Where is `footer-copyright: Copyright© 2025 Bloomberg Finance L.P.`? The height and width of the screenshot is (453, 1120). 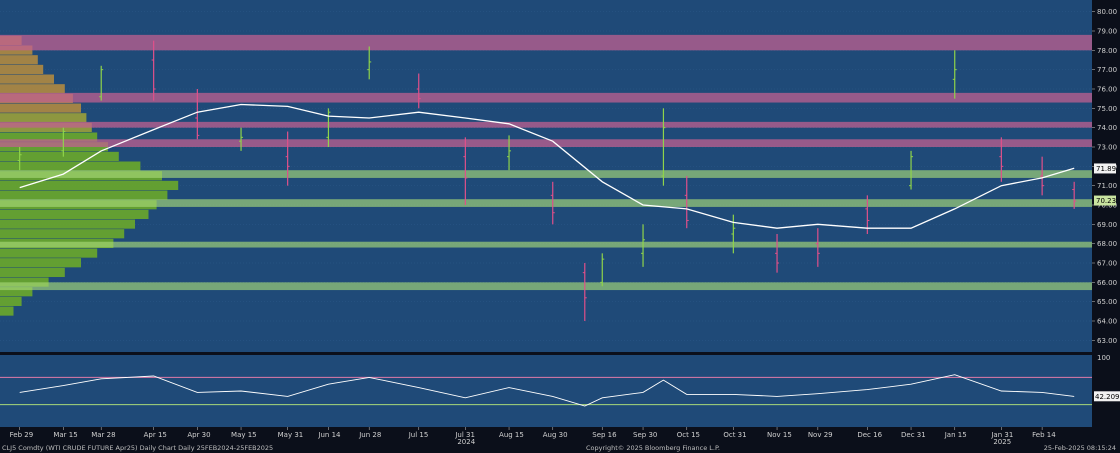
footer-copyright: Copyright© 2025 Bloomberg Finance L.P. is located at coordinates (653, 448).